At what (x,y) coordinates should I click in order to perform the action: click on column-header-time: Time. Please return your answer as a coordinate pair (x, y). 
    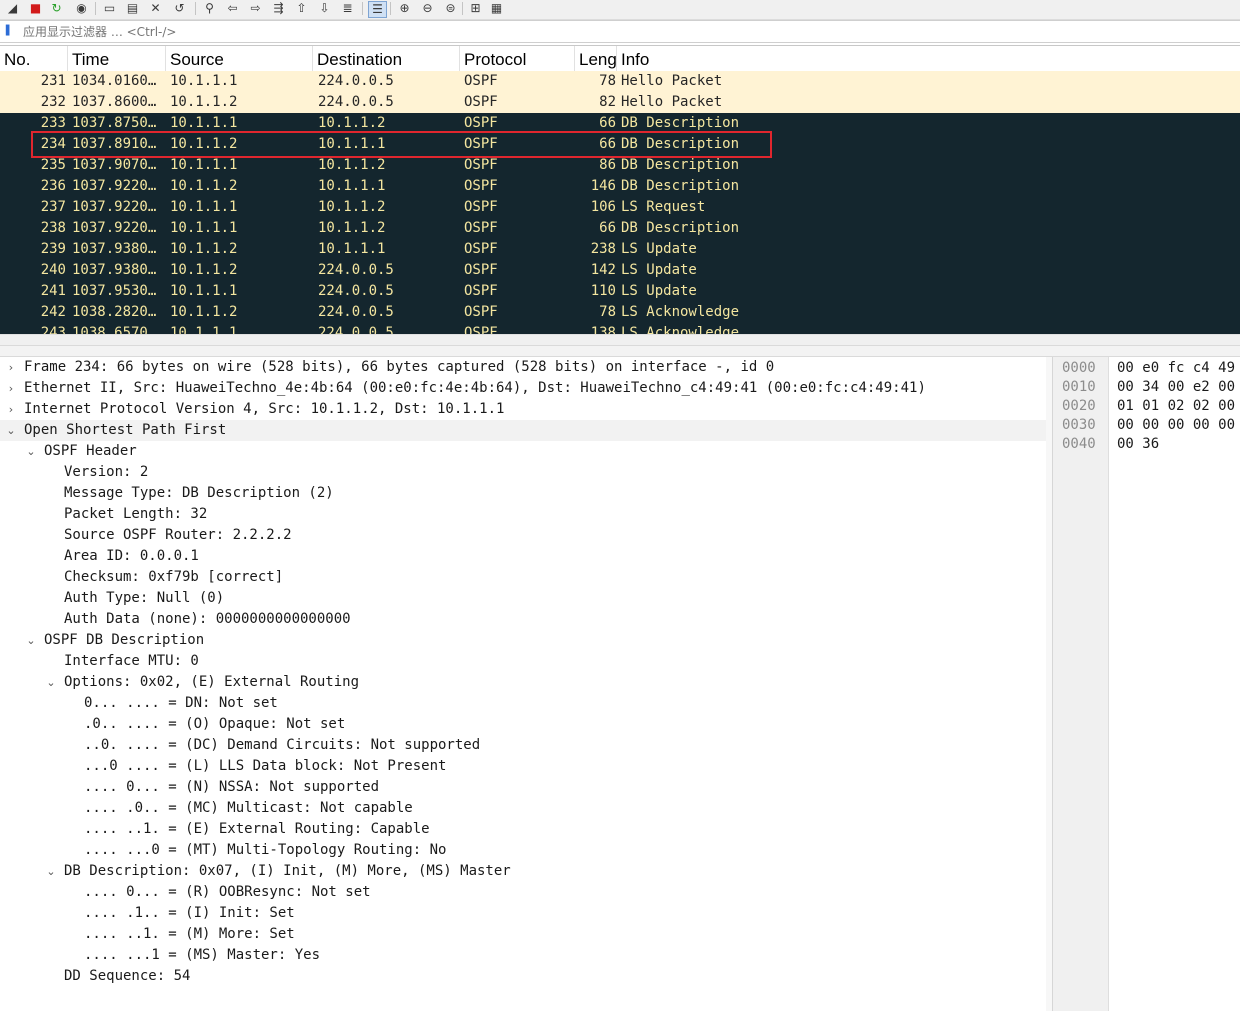
    Looking at the image, I should click on (117, 58).